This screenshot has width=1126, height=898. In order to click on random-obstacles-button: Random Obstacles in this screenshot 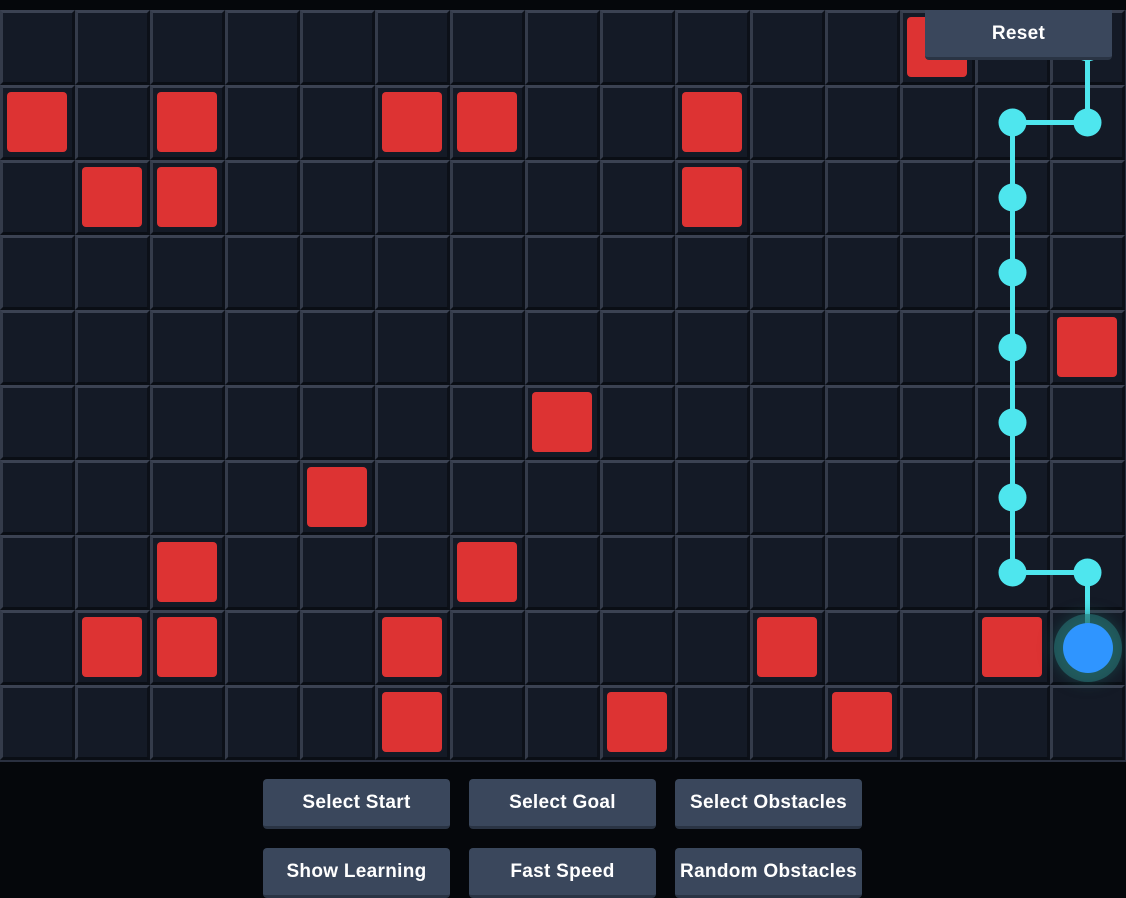, I will do `click(768, 873)`.